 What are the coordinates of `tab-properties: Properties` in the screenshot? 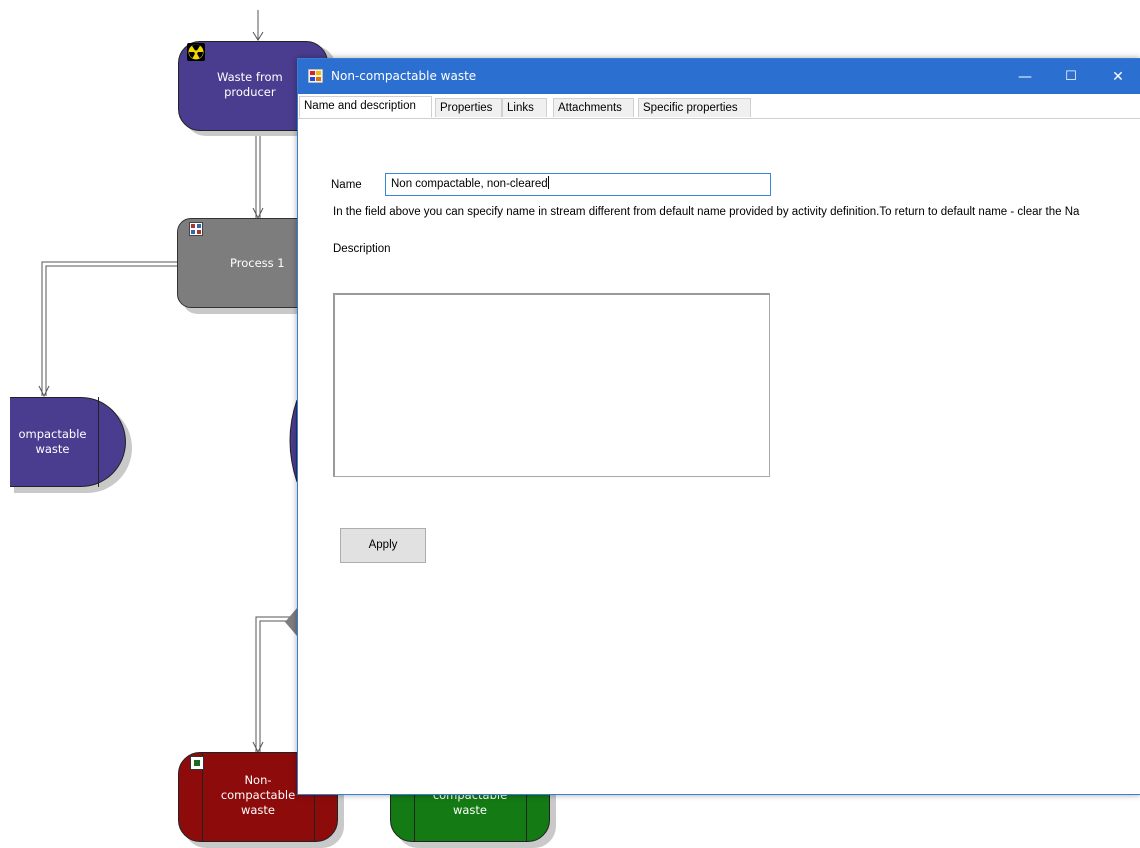 It's located at (468, 107).